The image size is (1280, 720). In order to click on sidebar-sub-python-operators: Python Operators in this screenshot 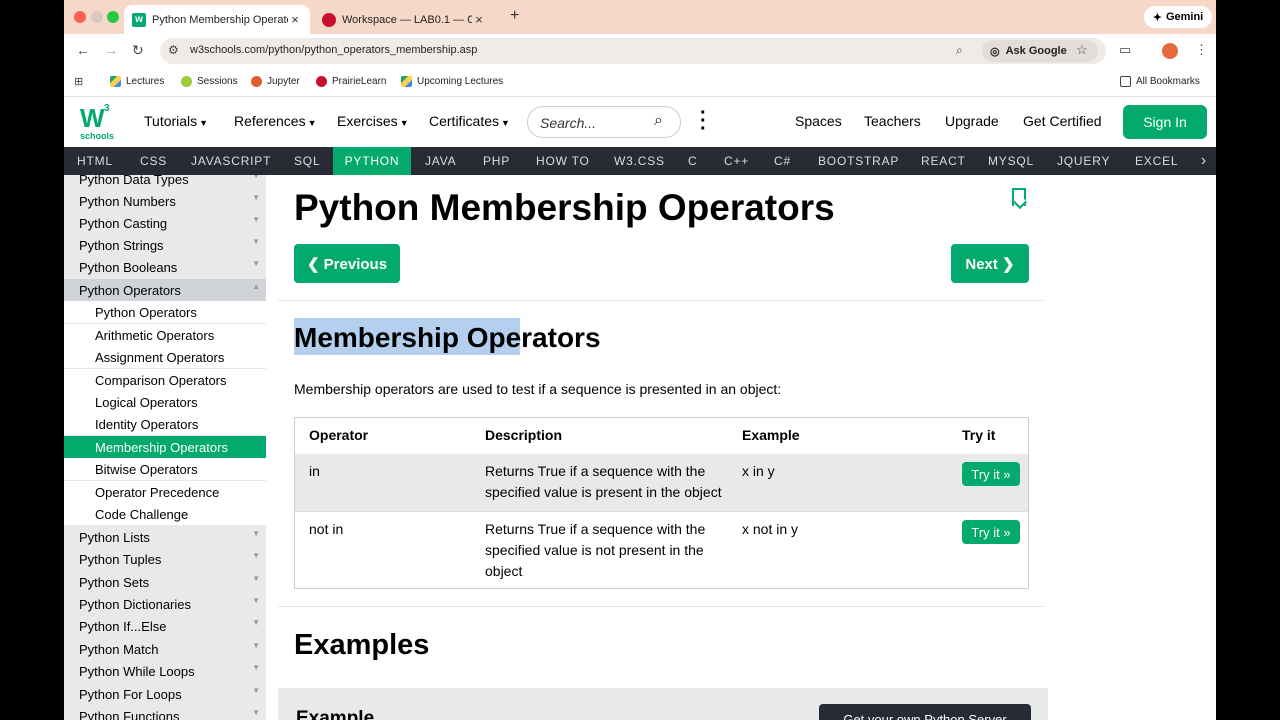, I will do `click(165, 312)`.